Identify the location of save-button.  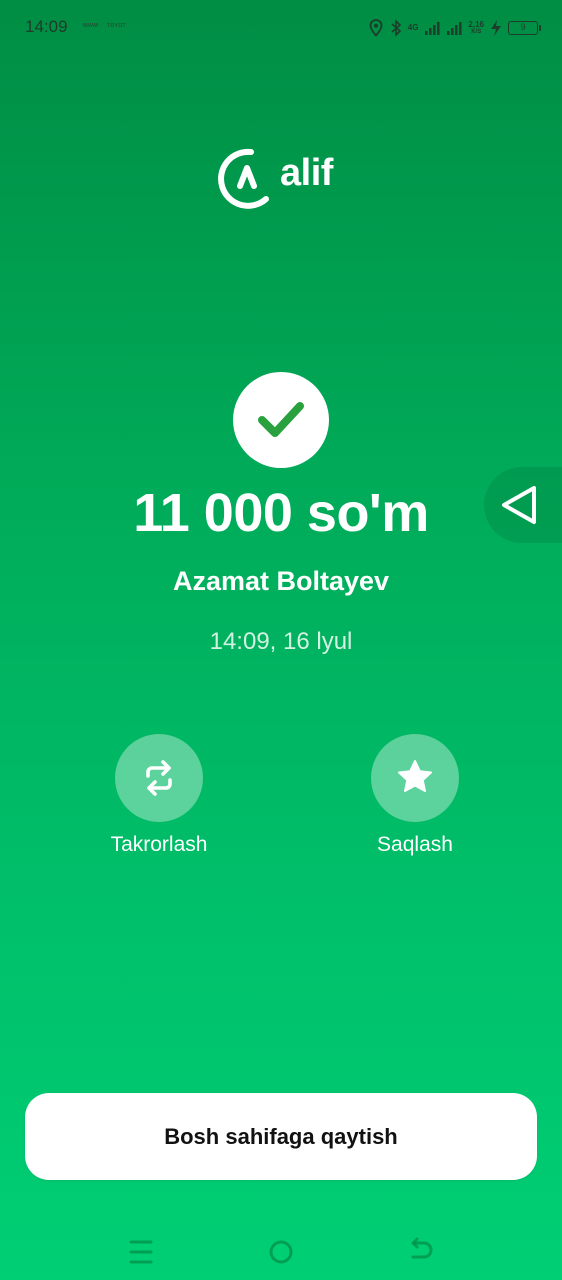
(415, 778).